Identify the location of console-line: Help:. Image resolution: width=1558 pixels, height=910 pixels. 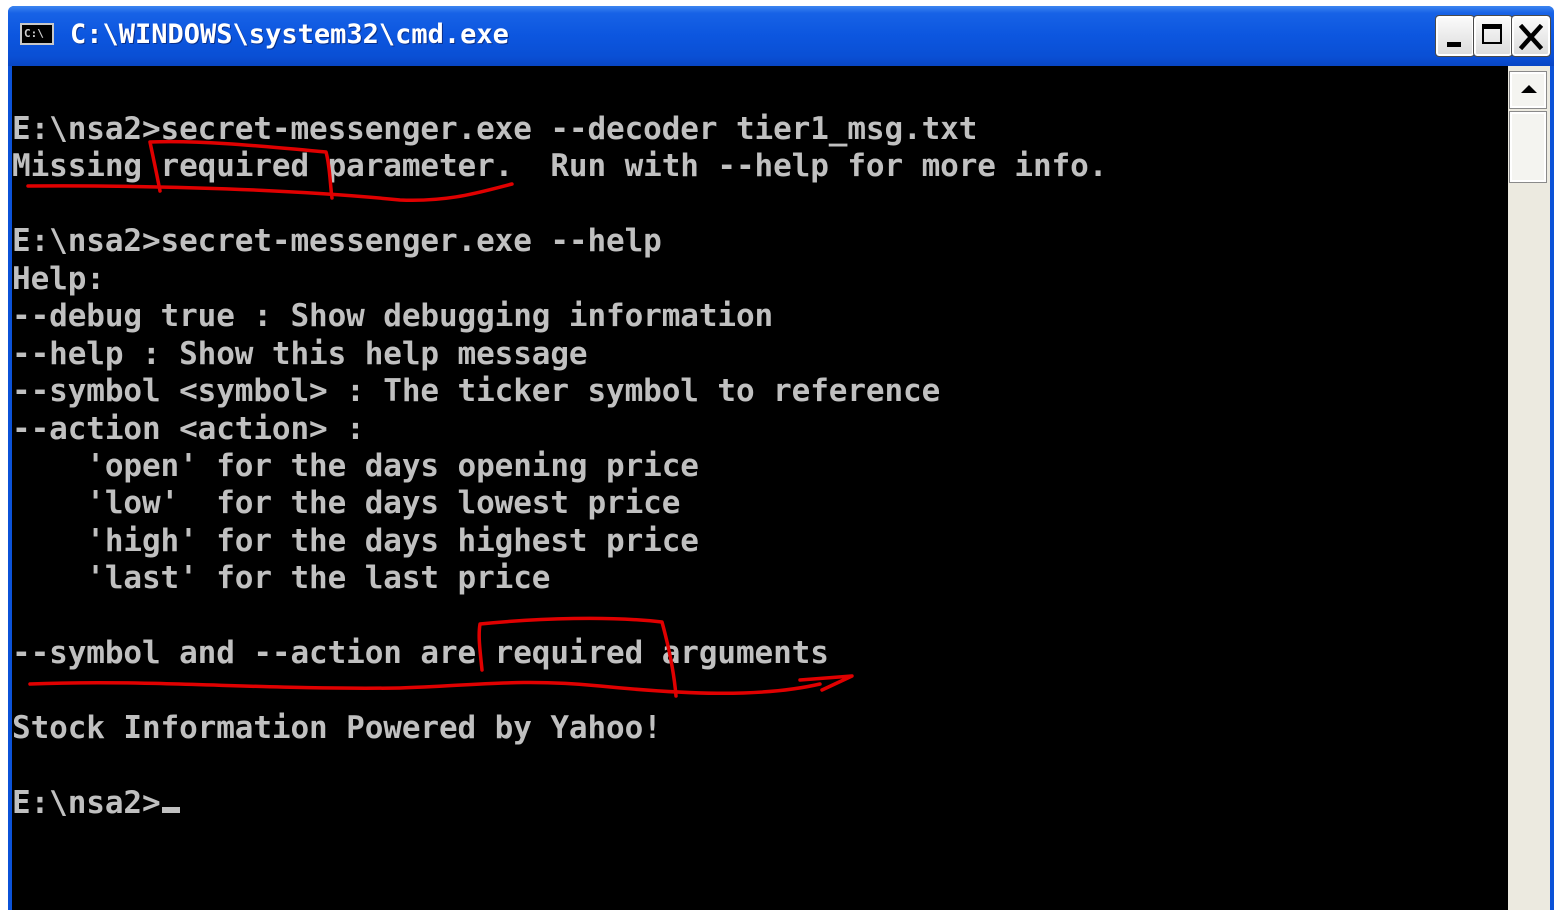
(58, 278).